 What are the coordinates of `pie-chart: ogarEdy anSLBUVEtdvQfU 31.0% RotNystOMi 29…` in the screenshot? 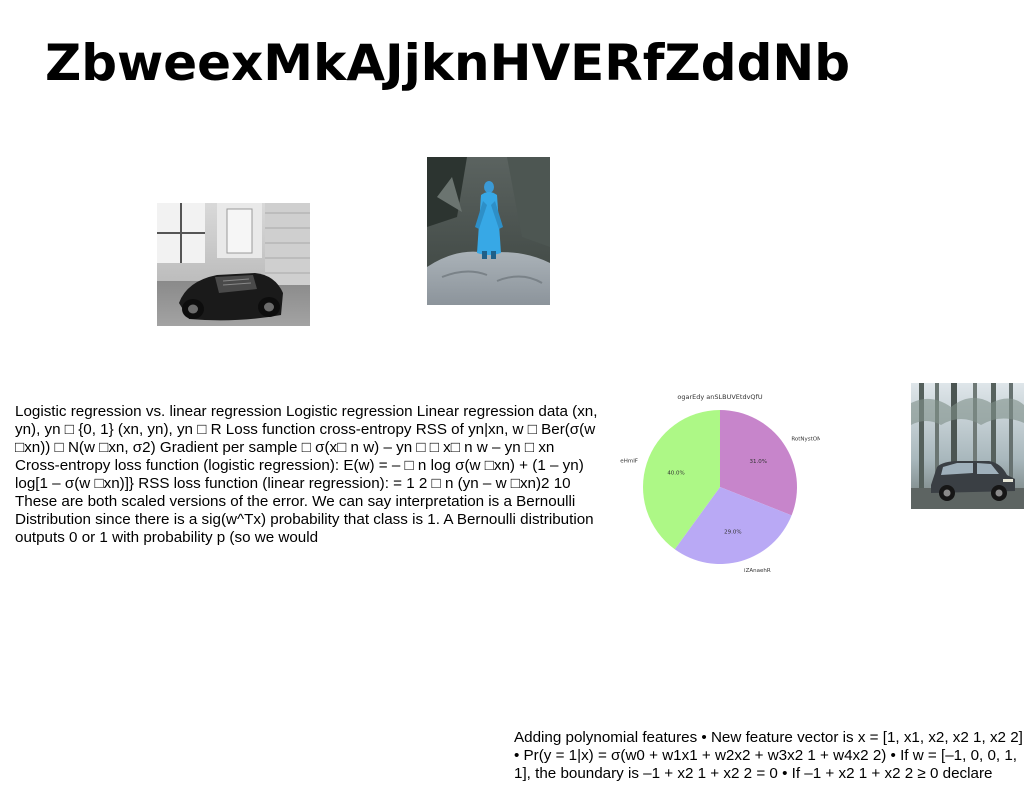 It's located at (720, 482).